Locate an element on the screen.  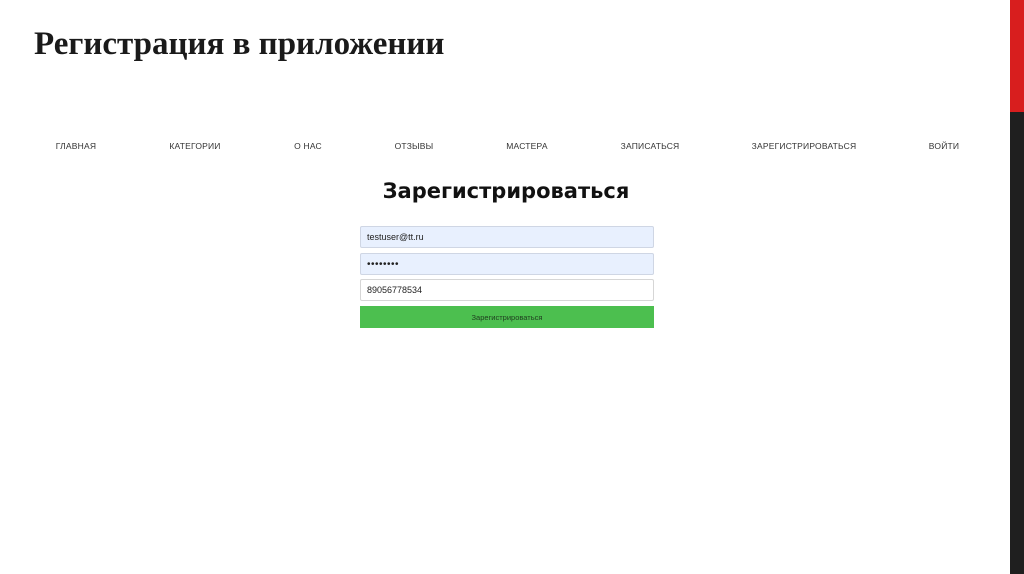
nav-item-book: ЗАПИСАТЬСЯ is located at coordinates (650, 146).